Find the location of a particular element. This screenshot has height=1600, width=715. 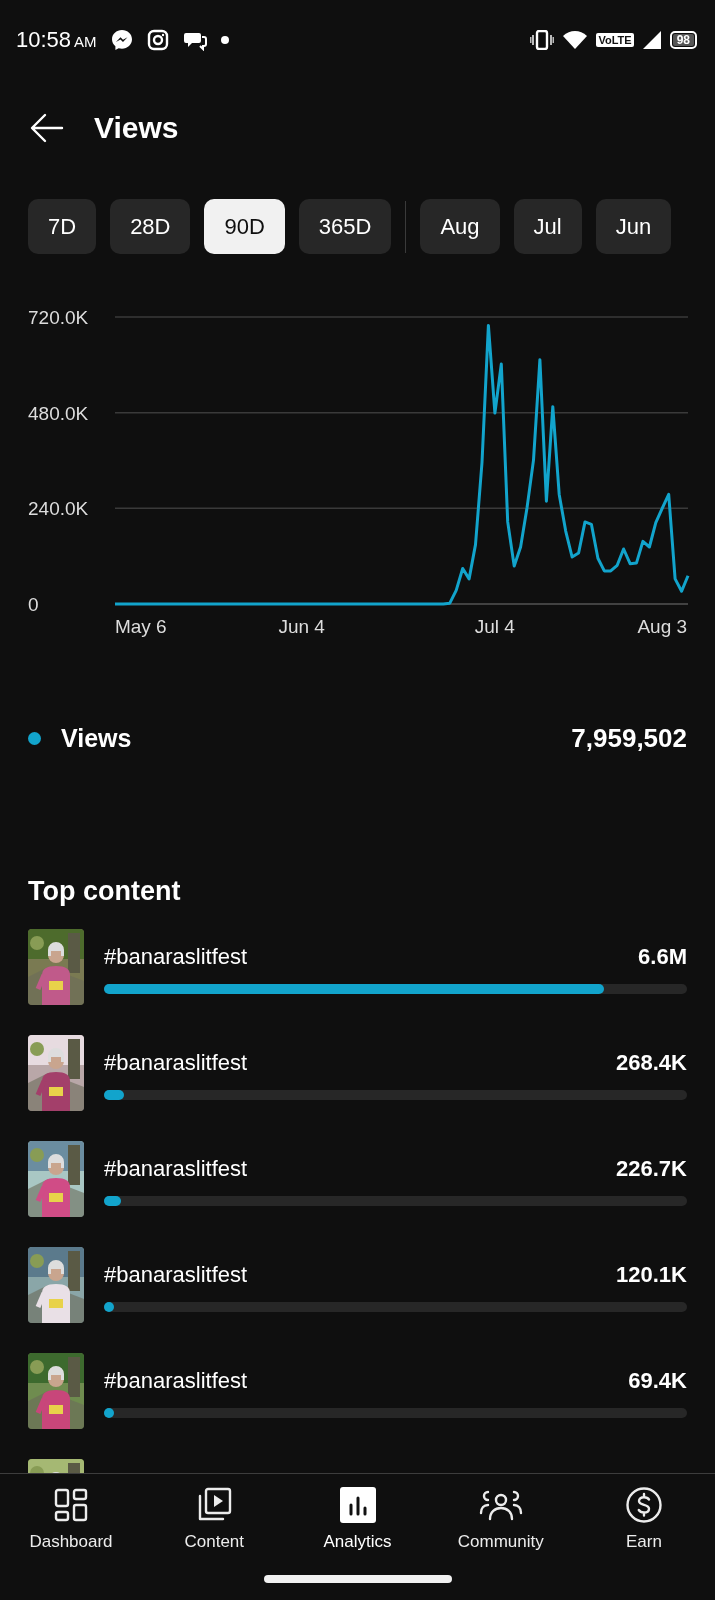

back-arrow-icon is located at coordinates (47, 128).